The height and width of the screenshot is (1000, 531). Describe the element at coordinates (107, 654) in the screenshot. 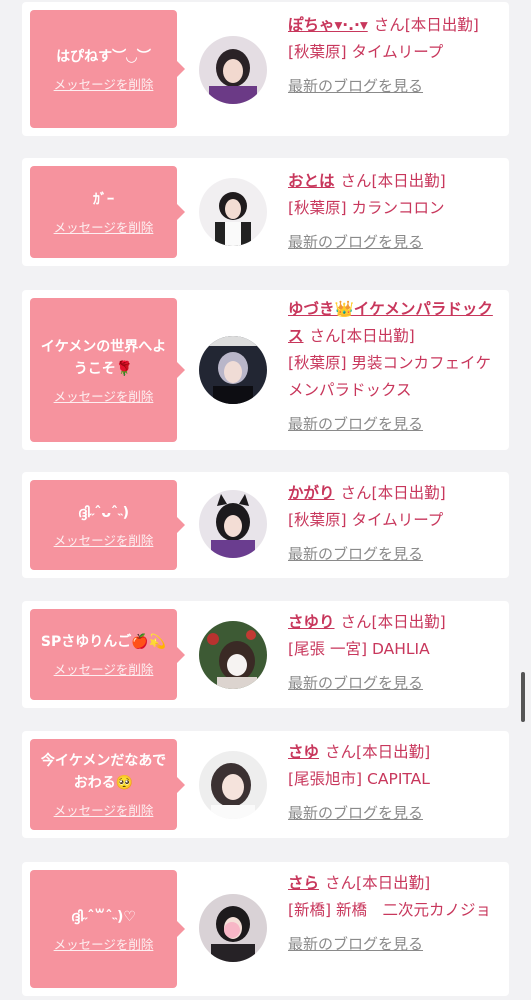

I see `message-bubble: SPさゆりんご🍎💫 メッセージを削除` at that location.